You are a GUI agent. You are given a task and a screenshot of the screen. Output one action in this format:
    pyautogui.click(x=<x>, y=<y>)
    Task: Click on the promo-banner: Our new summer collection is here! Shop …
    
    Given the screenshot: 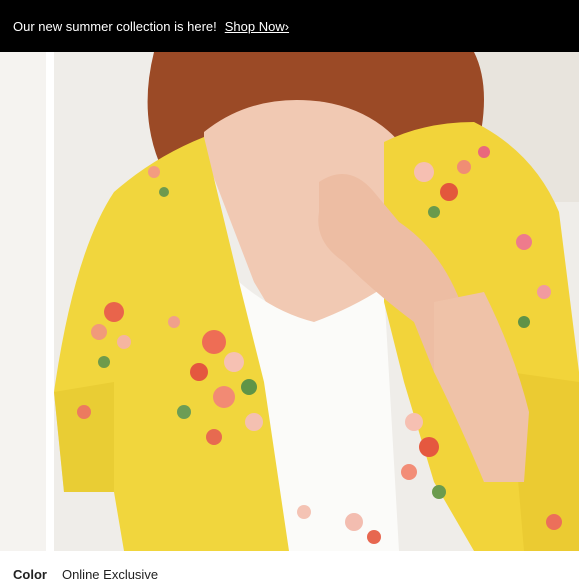 What is the action you would take?
    pyautogui.click(x=289, y=26)
    